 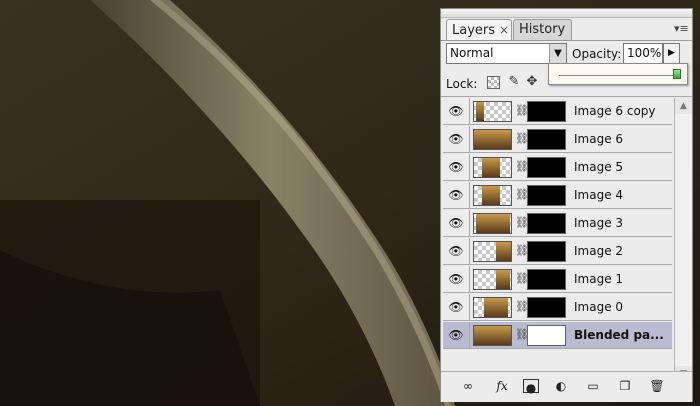 What do you see at coordinates (472, 53) in the screenshot?
I see `blend-mode-value: Normal` at bounding box center [472, 53].